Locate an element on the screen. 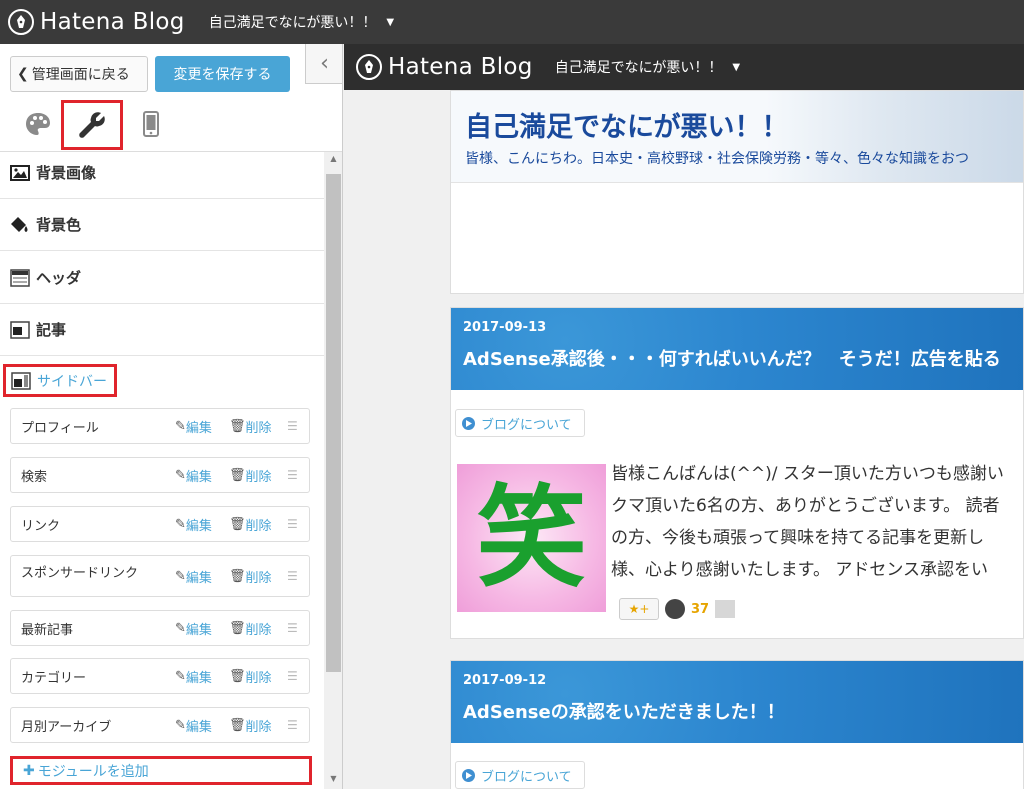  article-thumbnail: 笑 is located at coordinates (531, 538).